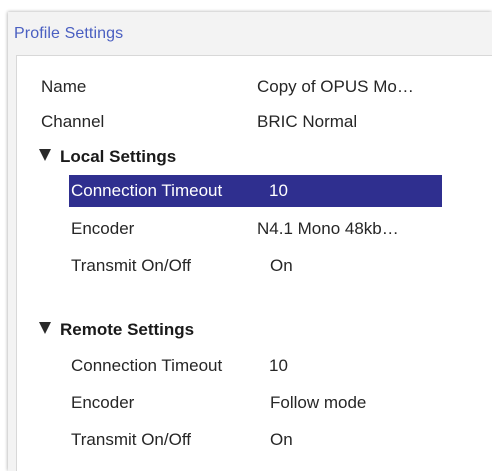 Image resolution: width=492 pixels, height=471 pixels. What do you see at coordinates (147, 365) in the screenshot?
I see `remote-connection-timeout-label: Connection Timeout` at bounding box center [147, 365].